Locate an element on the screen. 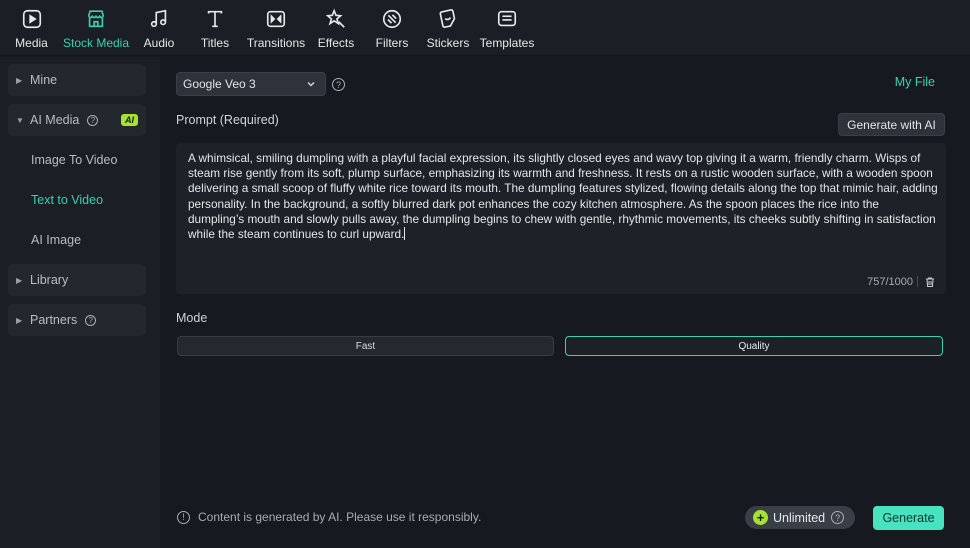  toolbar-stickers: Stickers is located at coordinates (448, 28).